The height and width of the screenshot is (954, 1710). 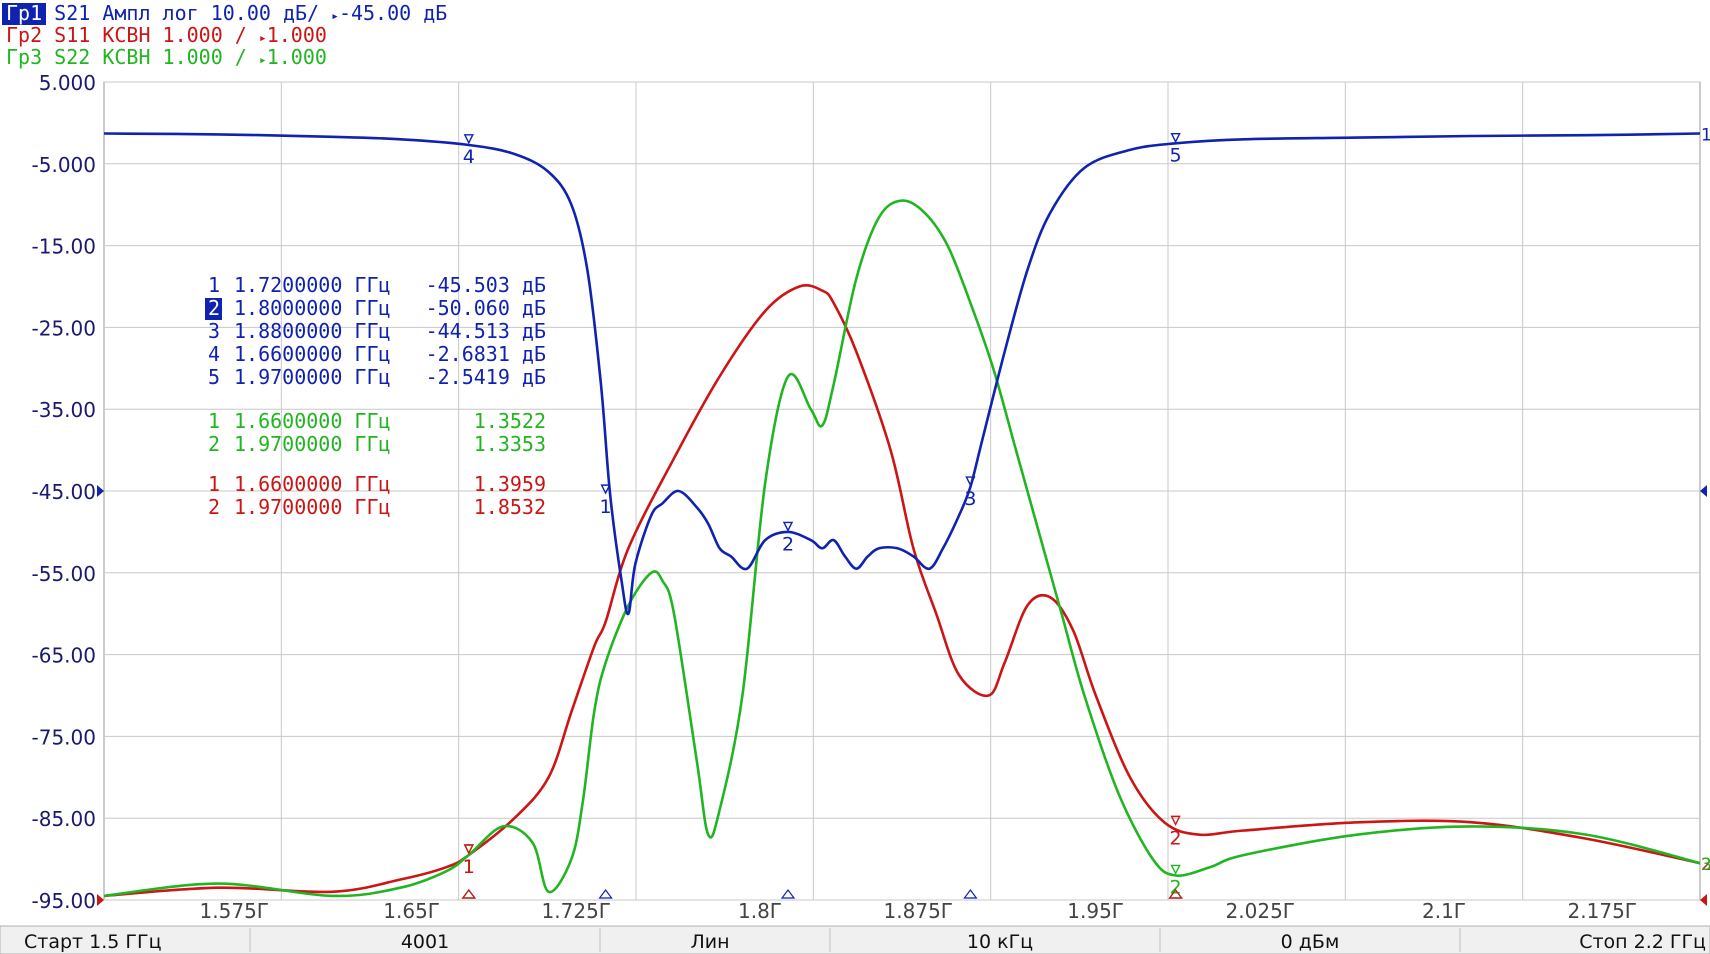 What do you see at coordinates (64, 410) in the screenshot?
I see `y-tick-label: -35.00` at bounding box center [64, 410].